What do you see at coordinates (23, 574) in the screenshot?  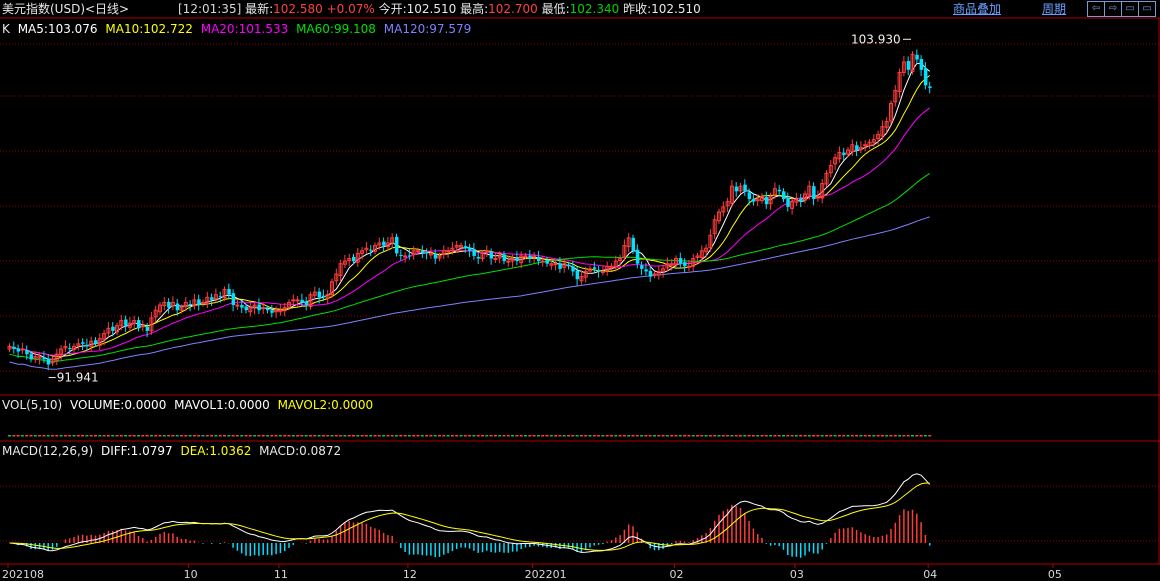 I see `x-tick-label: 202108` at bounding box center [23, 574].